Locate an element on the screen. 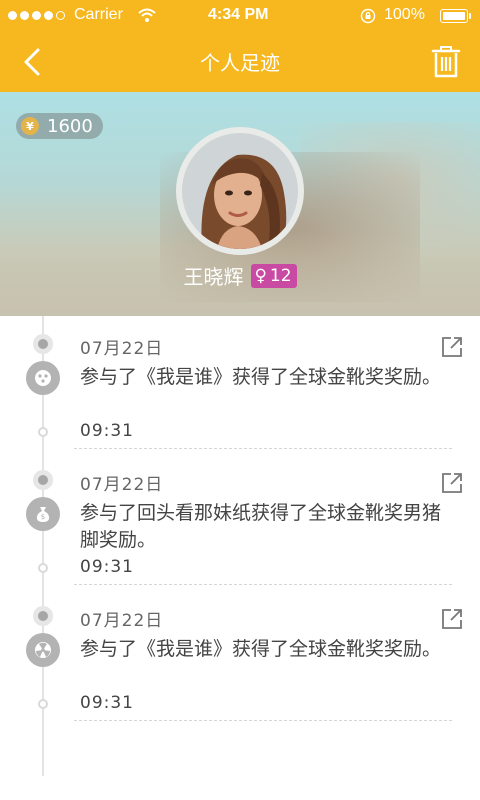 This screenshot has width=480, height=800. carrier-label: Carrier is located at coordinates (98, 14).